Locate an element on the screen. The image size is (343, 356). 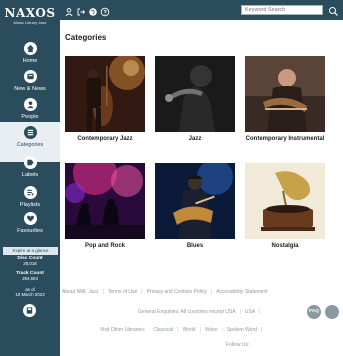
brand-subtitle: Music Library Jazz is located at coordinates (30, 22).